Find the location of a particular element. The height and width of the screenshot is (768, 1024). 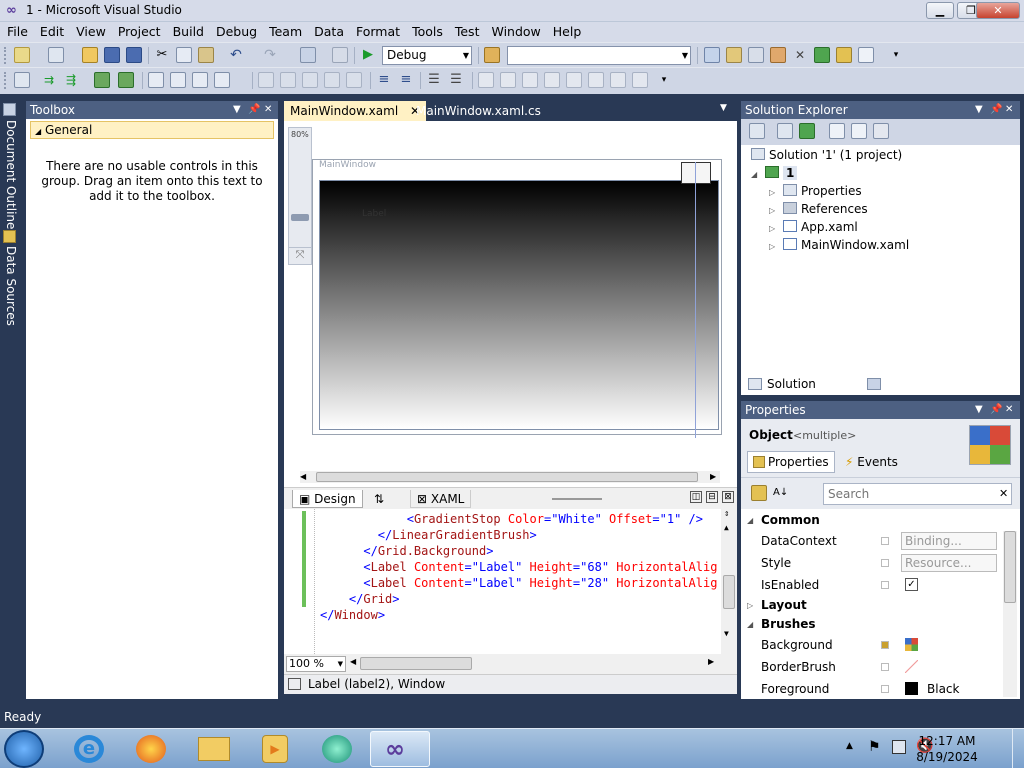

menu-project: Project is located at coordinates (139, 32).